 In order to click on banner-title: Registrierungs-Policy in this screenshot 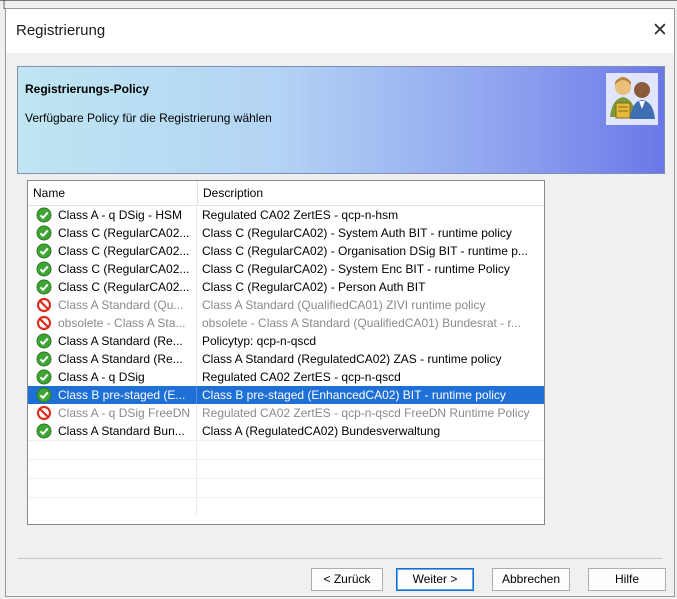, I will do `click(87, 89)`.